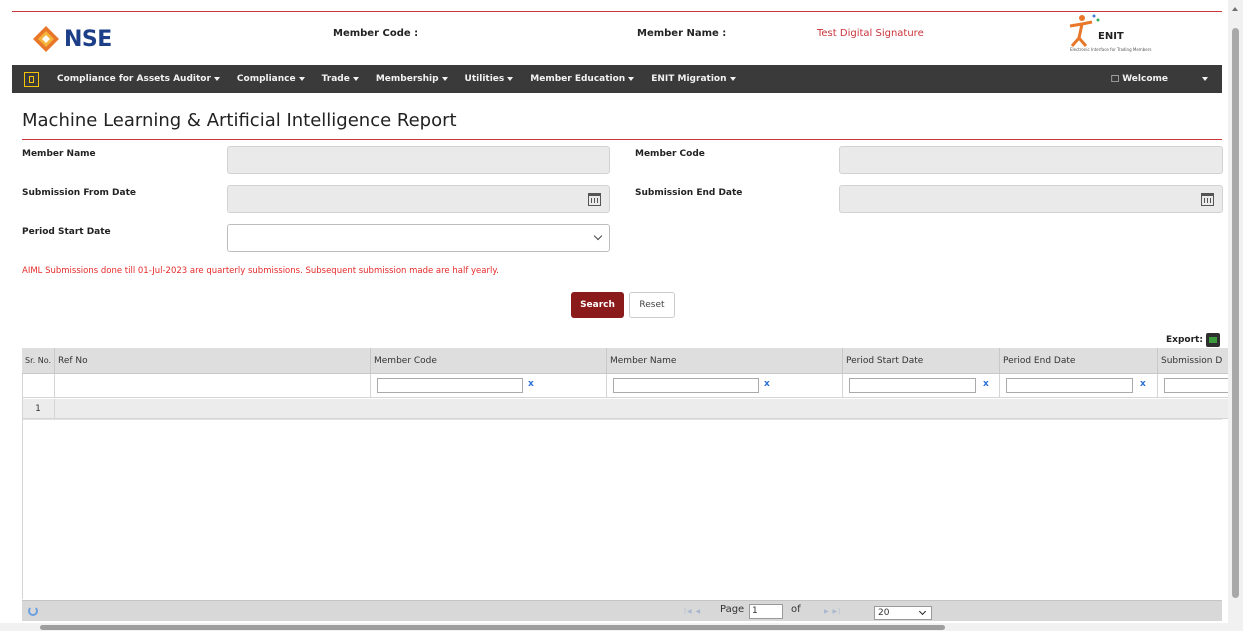 Image resolution: width=1243 pixels, height=631 pixels. Describe the element at coordinates (31, 79) in the screenshot. I see `home-icon` at that location.